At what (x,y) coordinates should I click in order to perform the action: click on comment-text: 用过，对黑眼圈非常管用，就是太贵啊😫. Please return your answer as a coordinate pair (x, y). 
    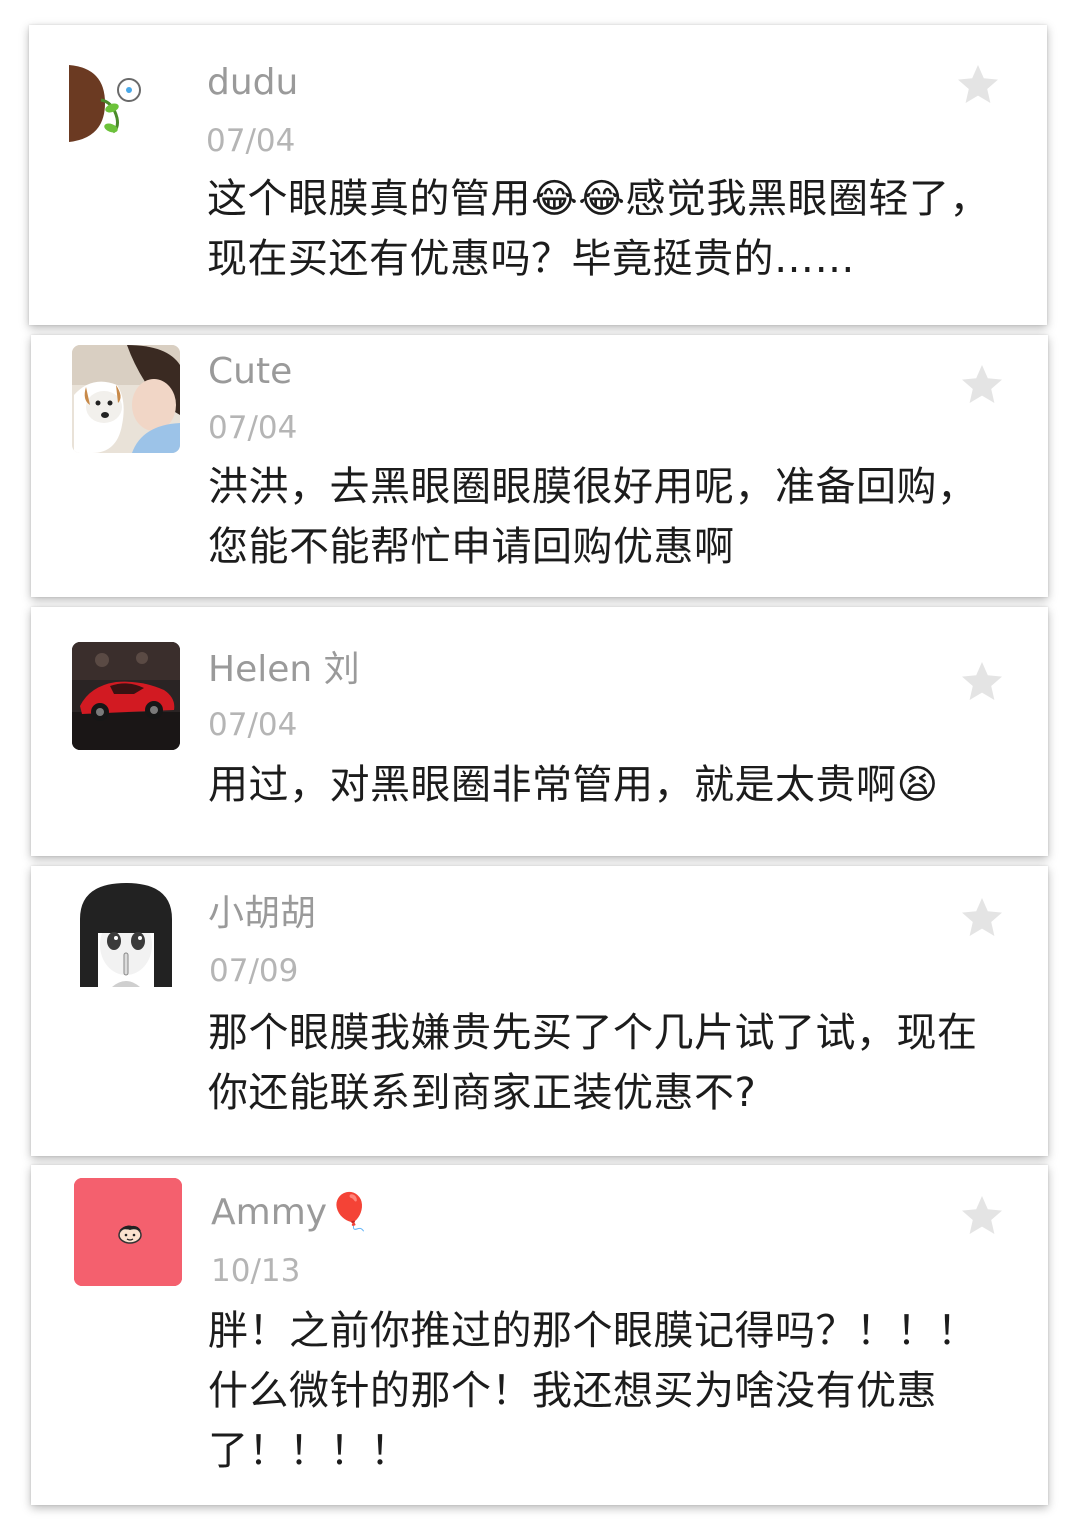
    Looking at the image, I should click on (573, 785).